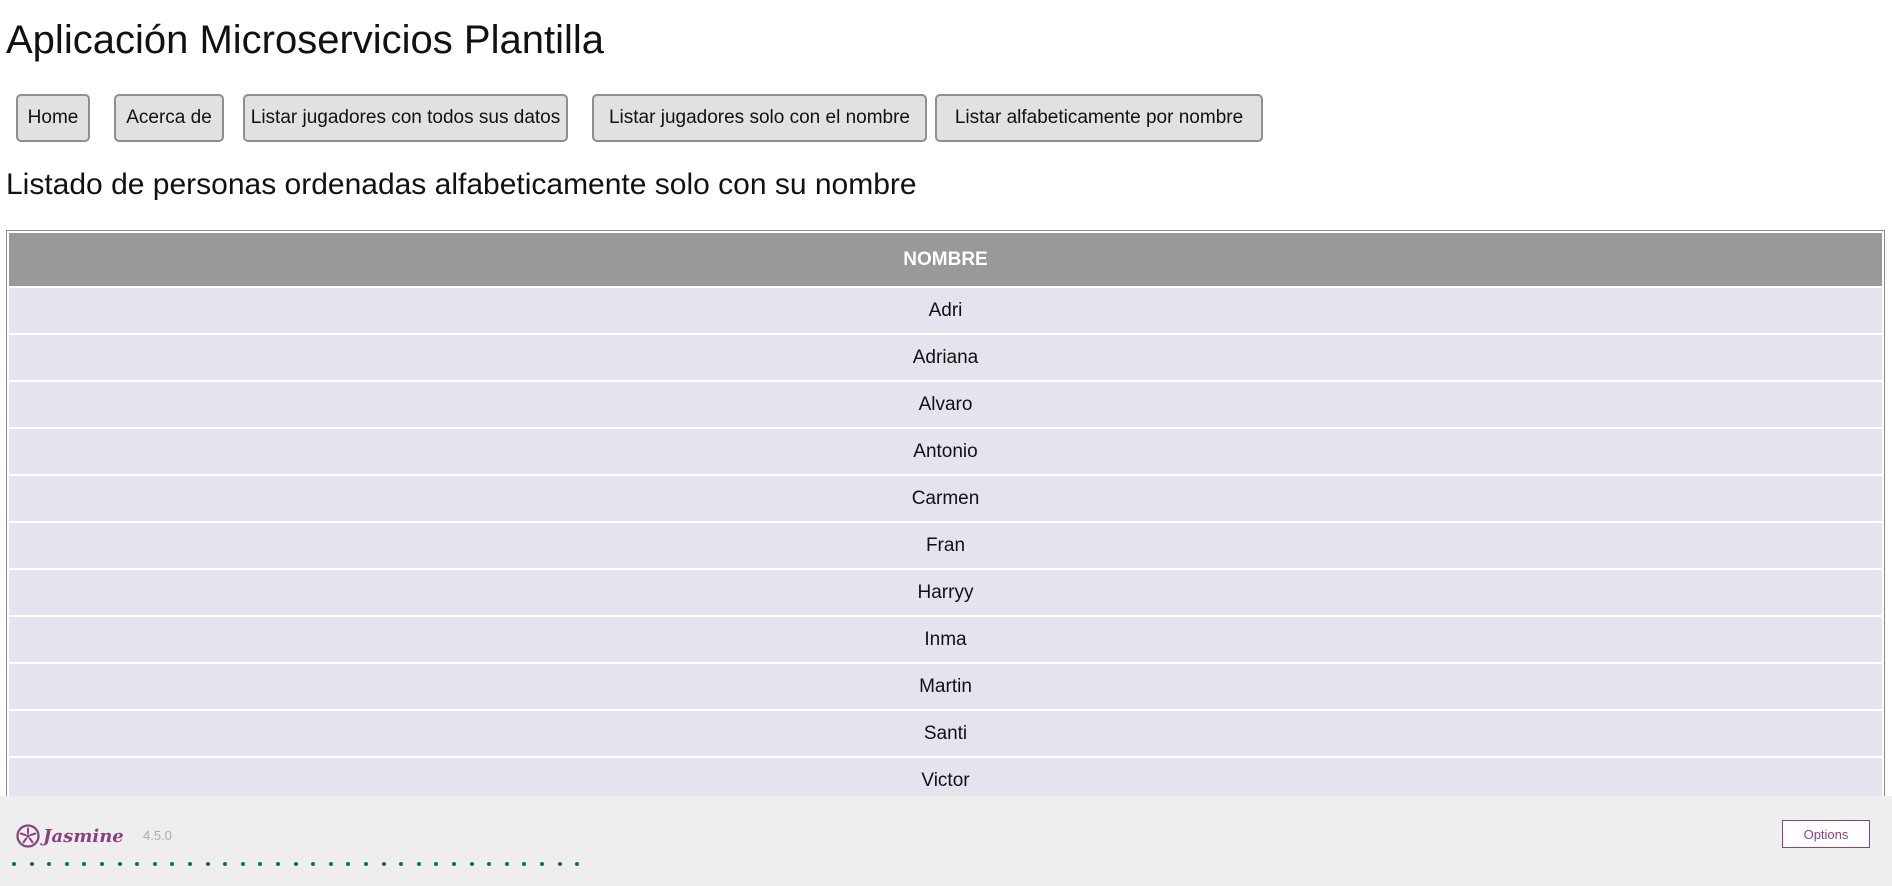  I want to click on app-title: Aplicación Microservicios Plantilla, so click(305, 40).